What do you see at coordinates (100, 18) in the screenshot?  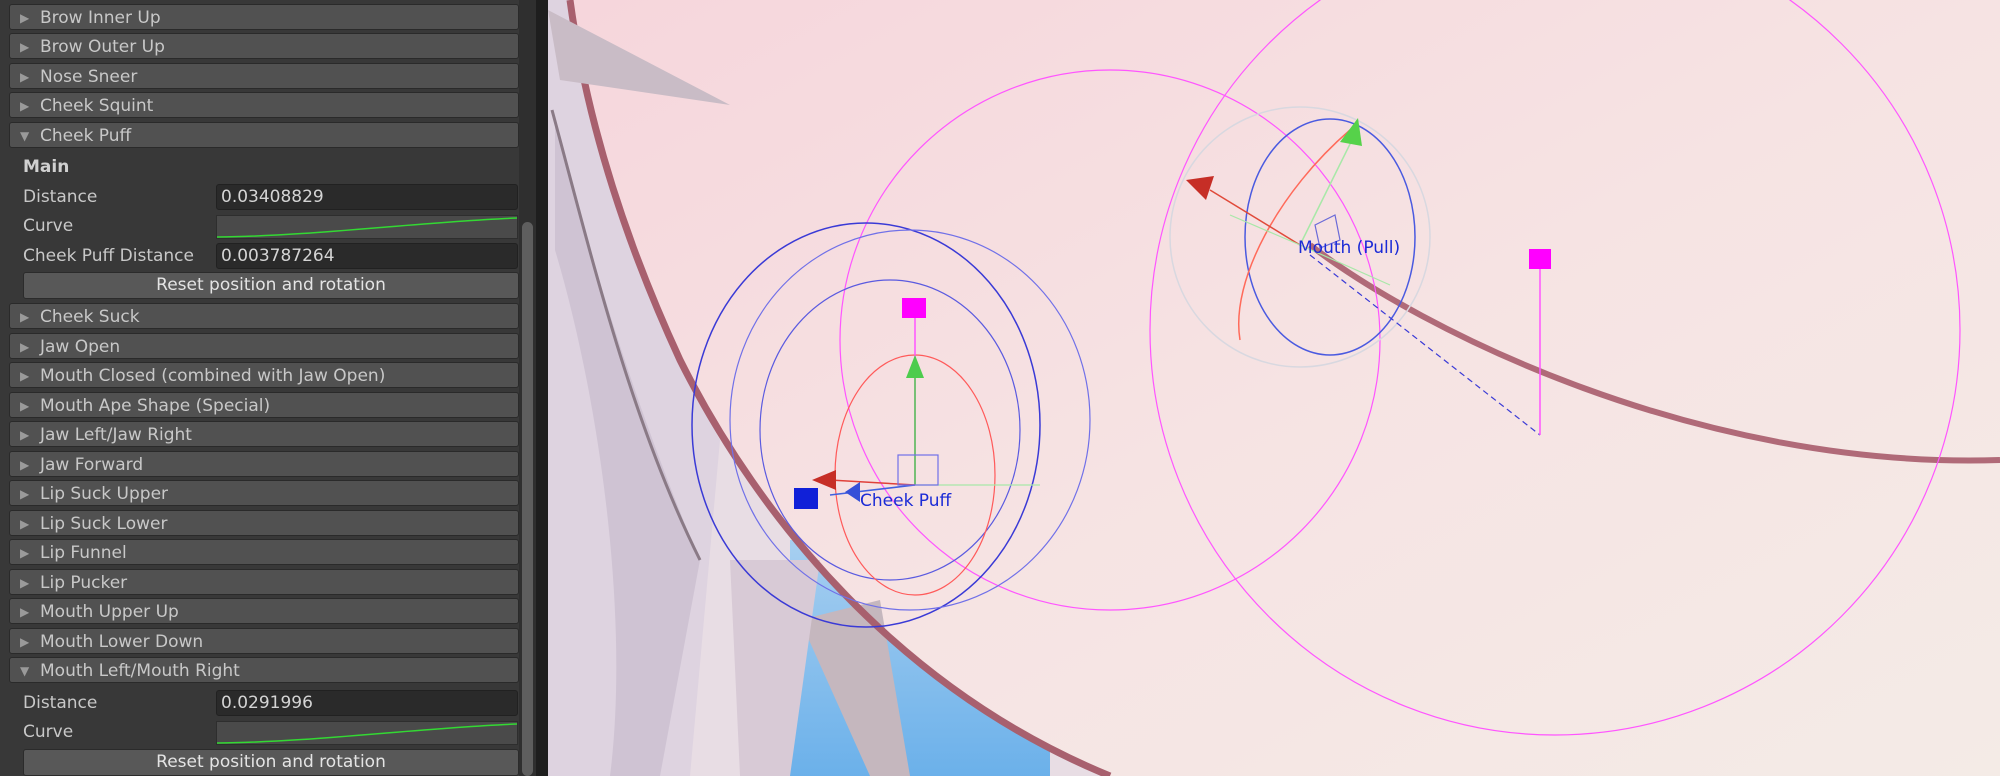 I see `foldout-label: Brow Inner Up` at bounding box center [100, 18].